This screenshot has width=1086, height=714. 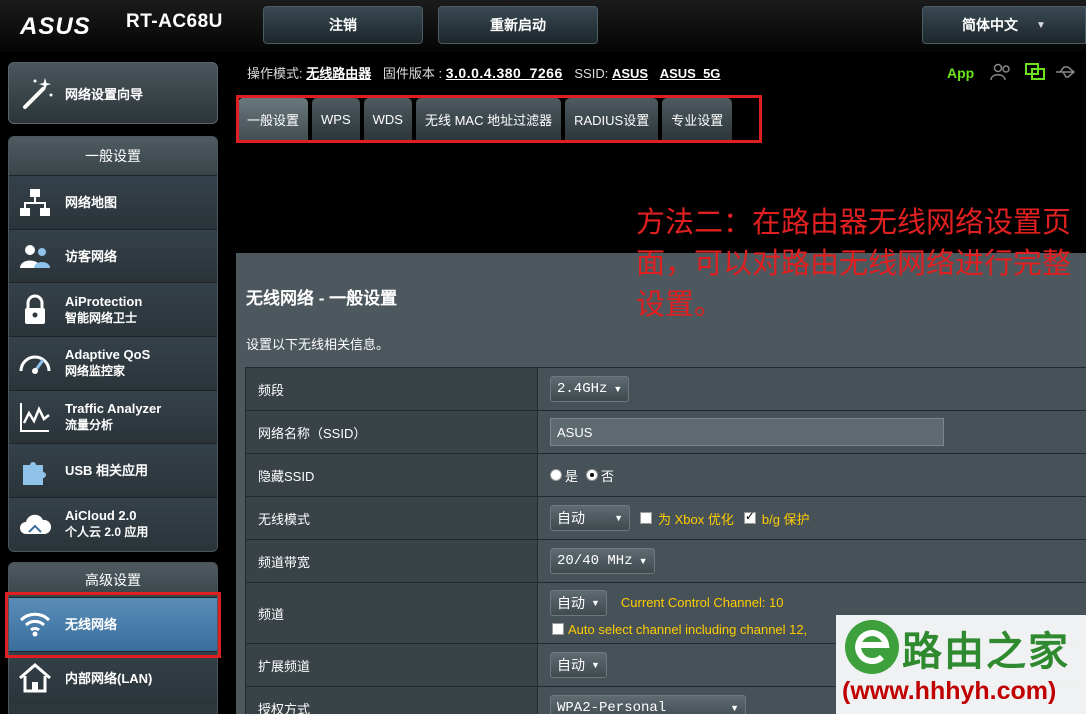 I want to click on app-link: App, so click(x=960, y=73).